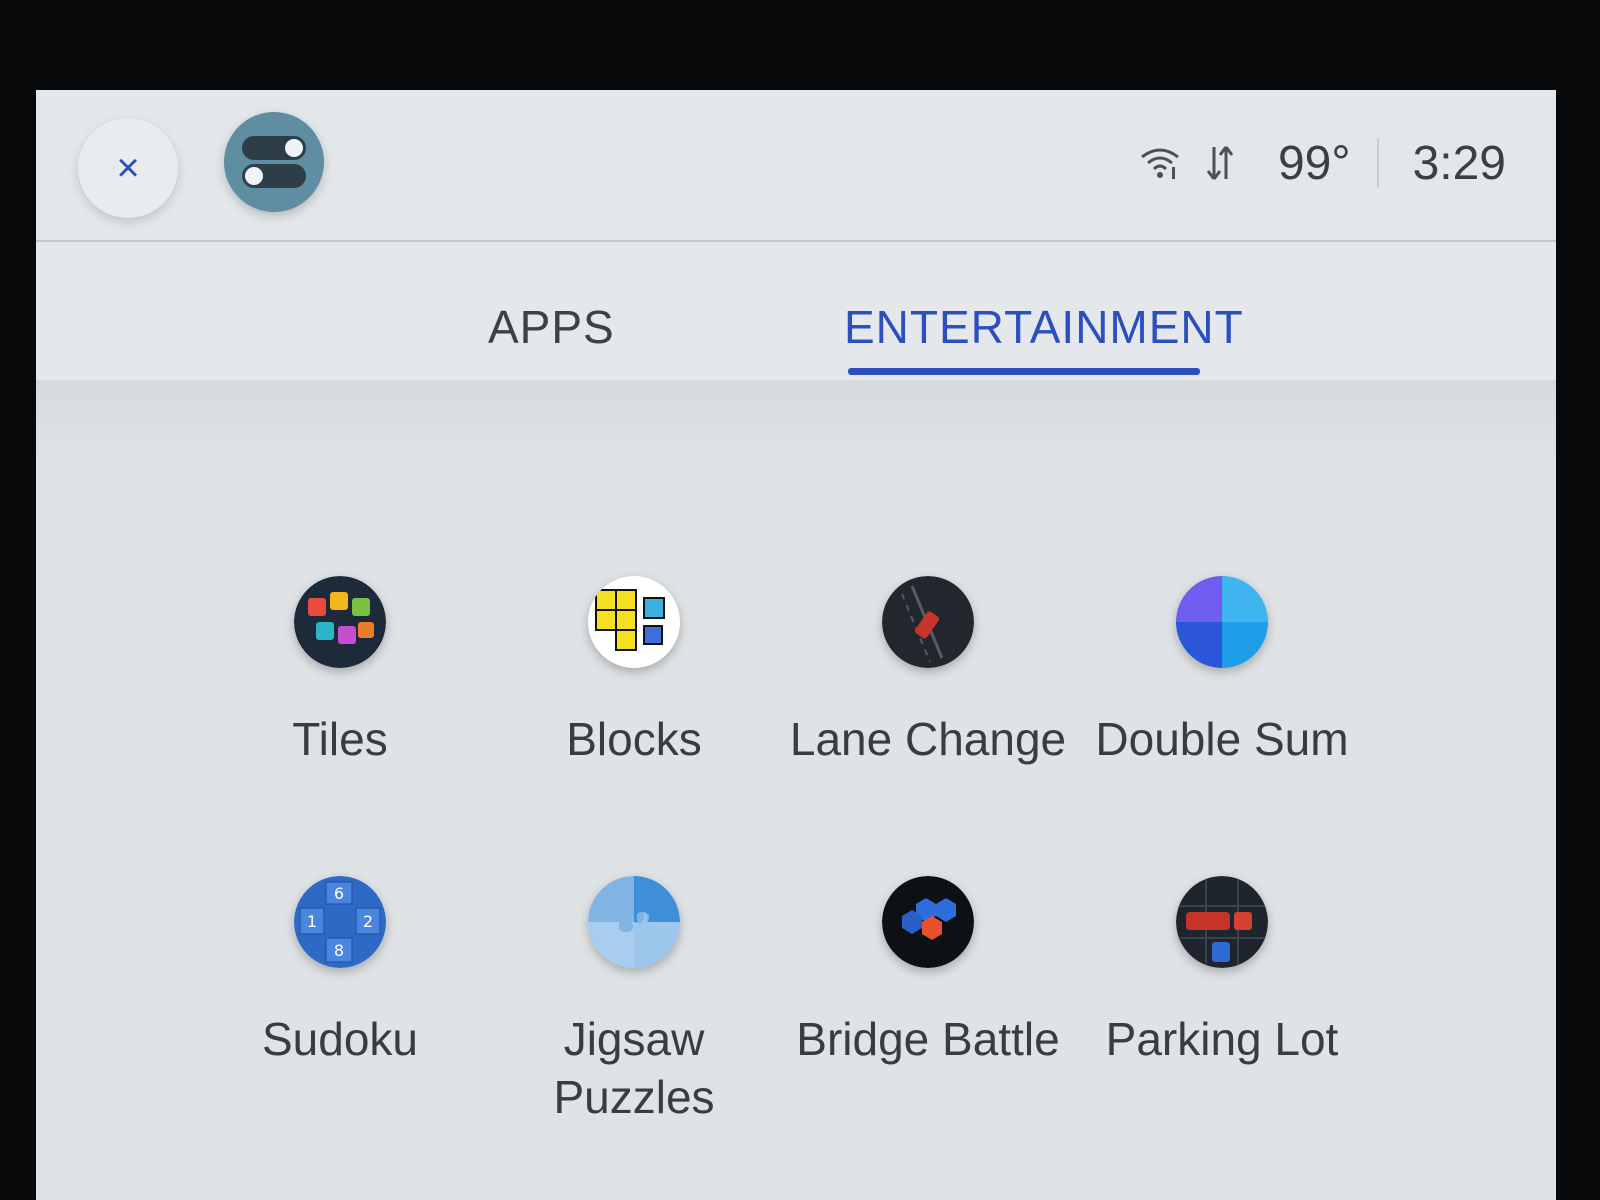 The height and width of the screenshot is (1200, 1600). I want to click on status-divider, so click(1377, 163).